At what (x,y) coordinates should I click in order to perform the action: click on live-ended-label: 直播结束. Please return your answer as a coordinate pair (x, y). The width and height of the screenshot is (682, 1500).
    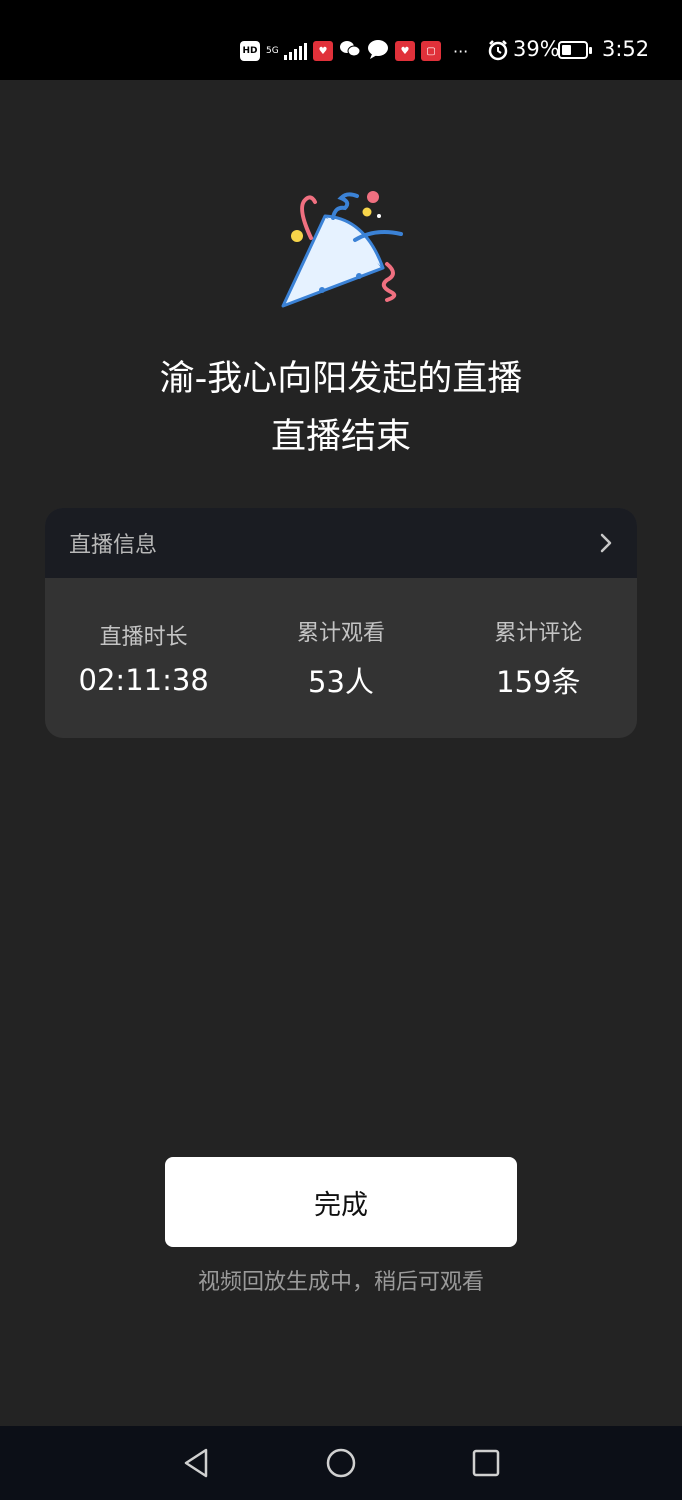
    Looking at the image, I should click on (340, 437).